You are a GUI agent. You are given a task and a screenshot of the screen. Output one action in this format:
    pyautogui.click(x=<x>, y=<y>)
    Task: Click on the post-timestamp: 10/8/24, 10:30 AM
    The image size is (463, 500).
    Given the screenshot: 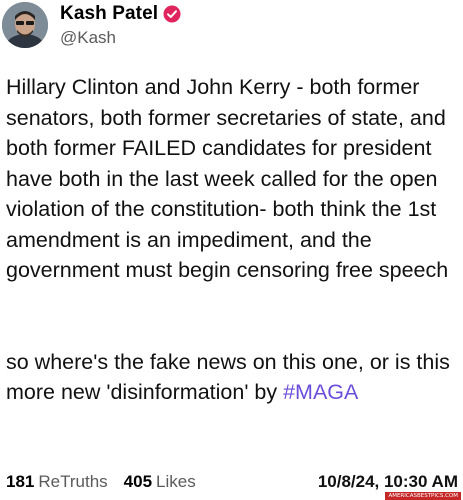 What is the action you would take?
    pyautogui.click(x=387, y=481)
    